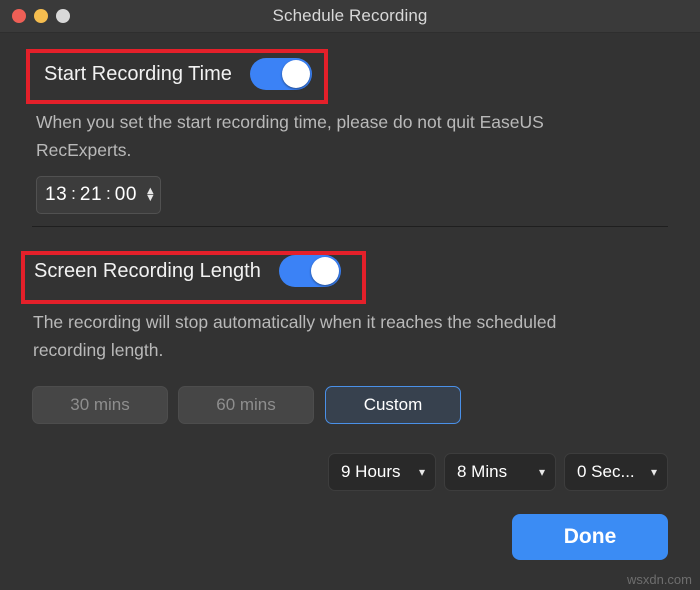  Describe the element at coordinates (393, 405) in the screenshot. I see `preset-custom-button: Custom` at that location.